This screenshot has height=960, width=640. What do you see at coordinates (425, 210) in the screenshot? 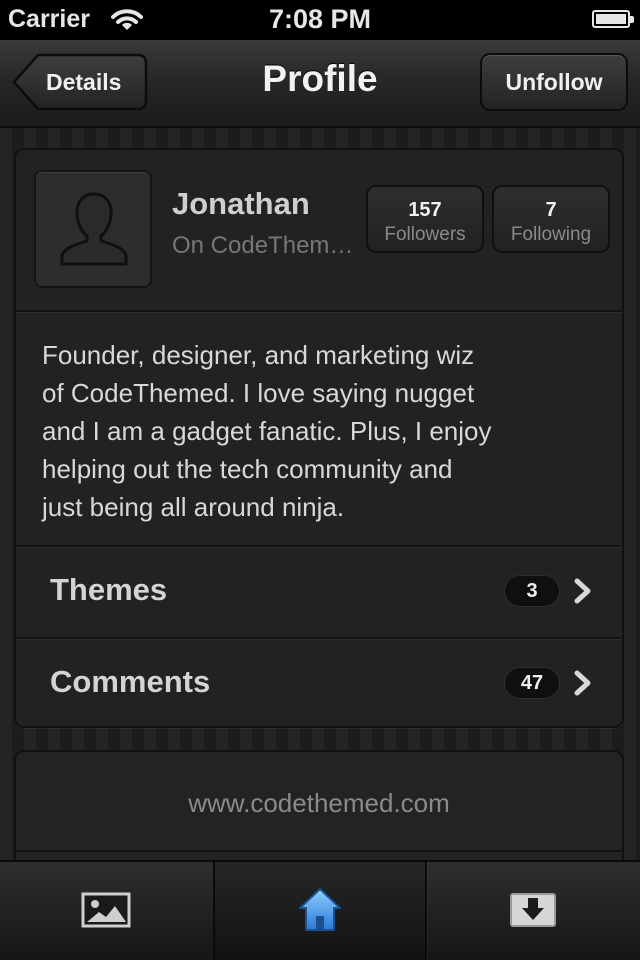
I see `followers-count: 157` at bounding box center [425, 210].